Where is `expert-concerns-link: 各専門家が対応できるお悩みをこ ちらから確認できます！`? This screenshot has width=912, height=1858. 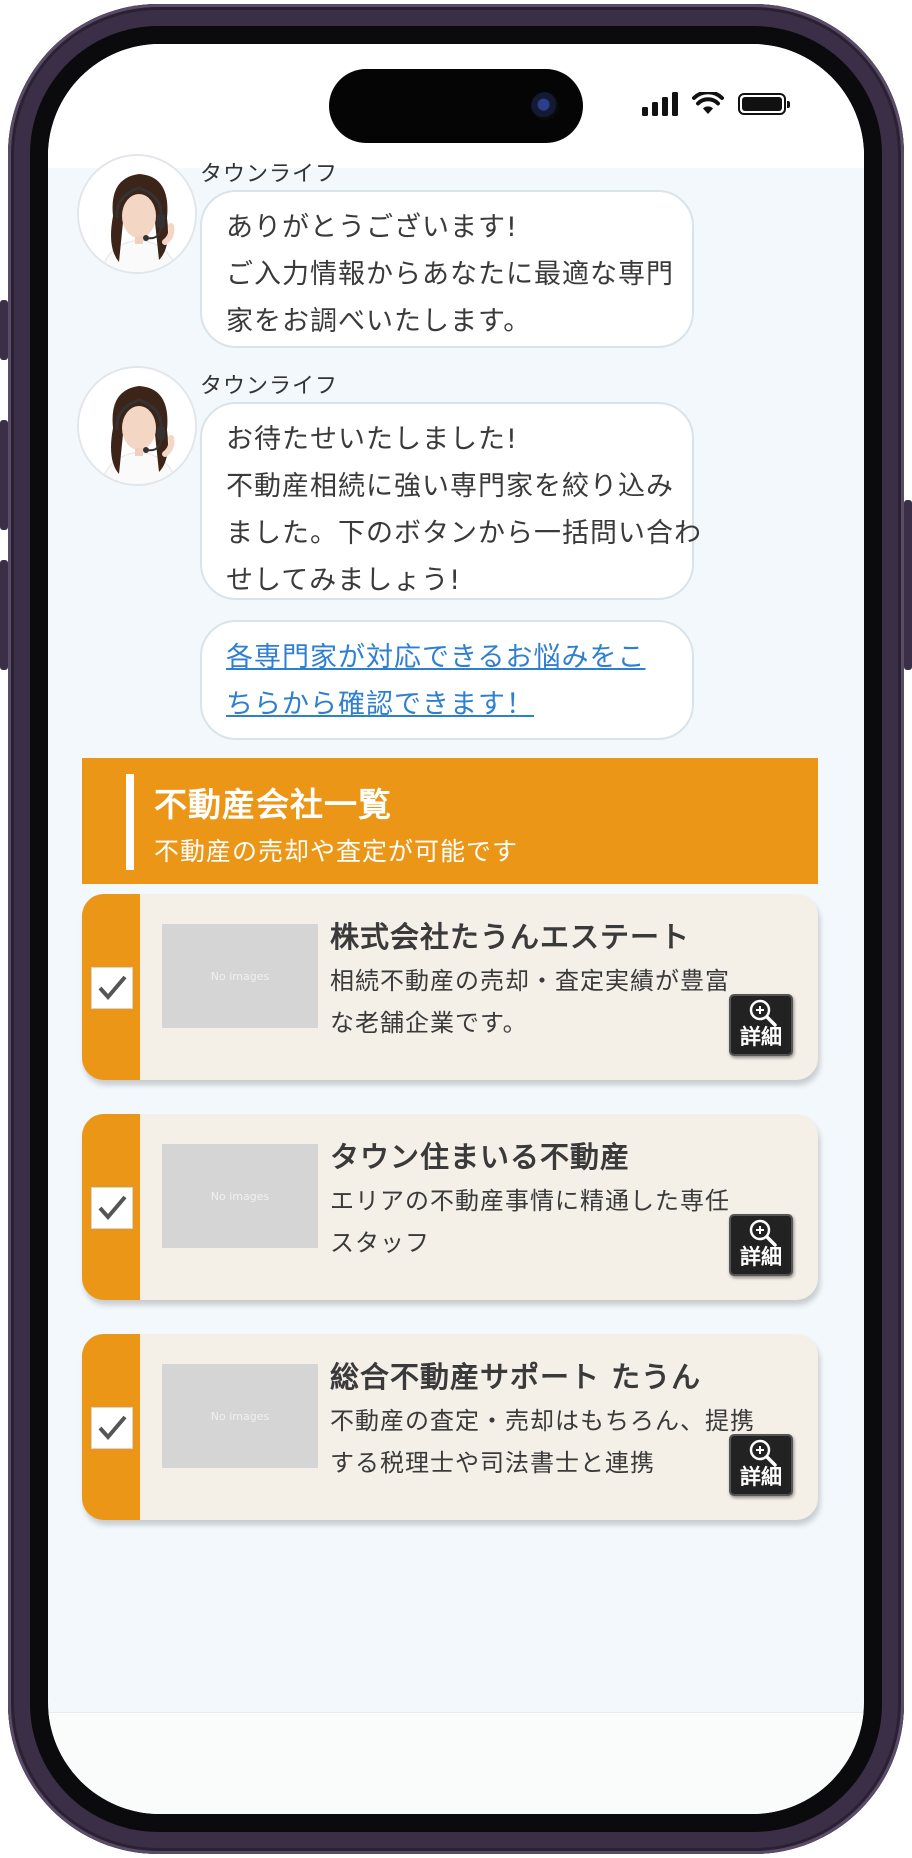 expert-concerns-link: 各専門家が対応できるお悩みをこ ちらから確認できます！ is located at coordinates (447, 680).